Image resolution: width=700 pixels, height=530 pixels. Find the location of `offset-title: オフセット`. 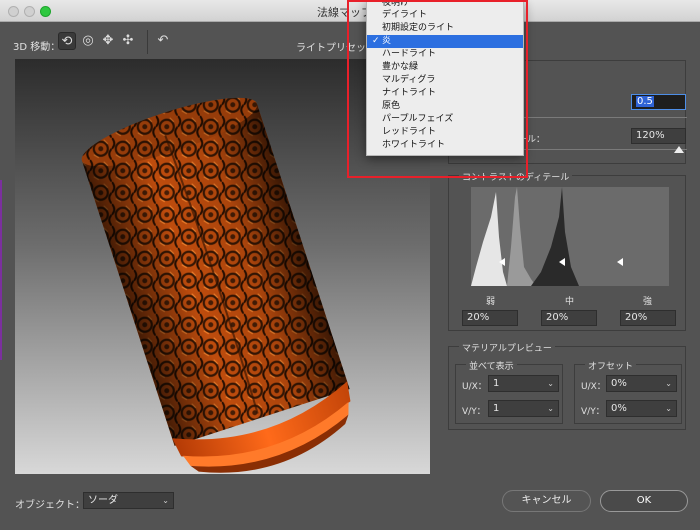

offset-title: オフセット is located at coordinates (611, 365).